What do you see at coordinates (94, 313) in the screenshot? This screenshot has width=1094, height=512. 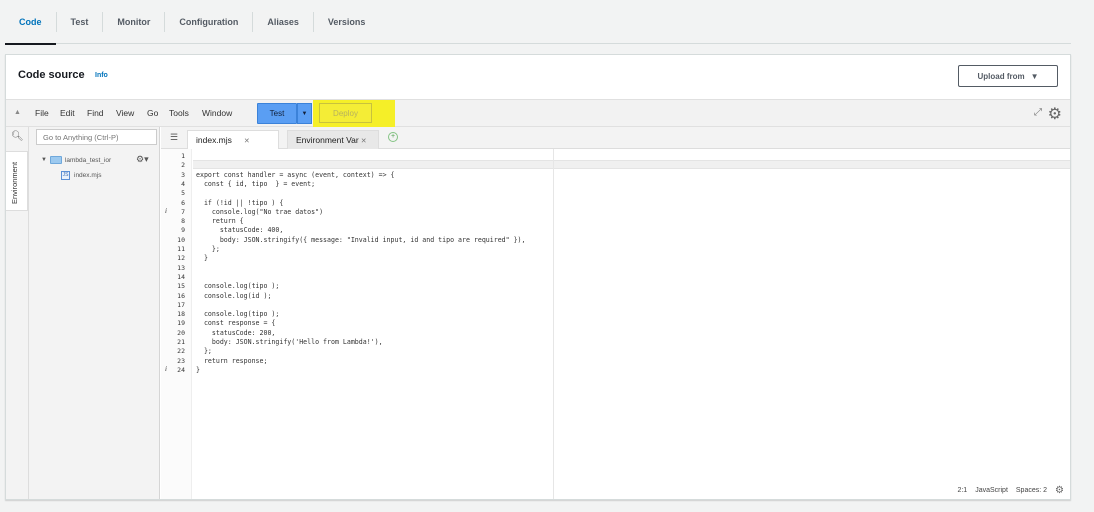 I see `file-tree: ▼ lambda_test_ior ⚙▾ JS index.mjs` at bounding box center [94, 313].